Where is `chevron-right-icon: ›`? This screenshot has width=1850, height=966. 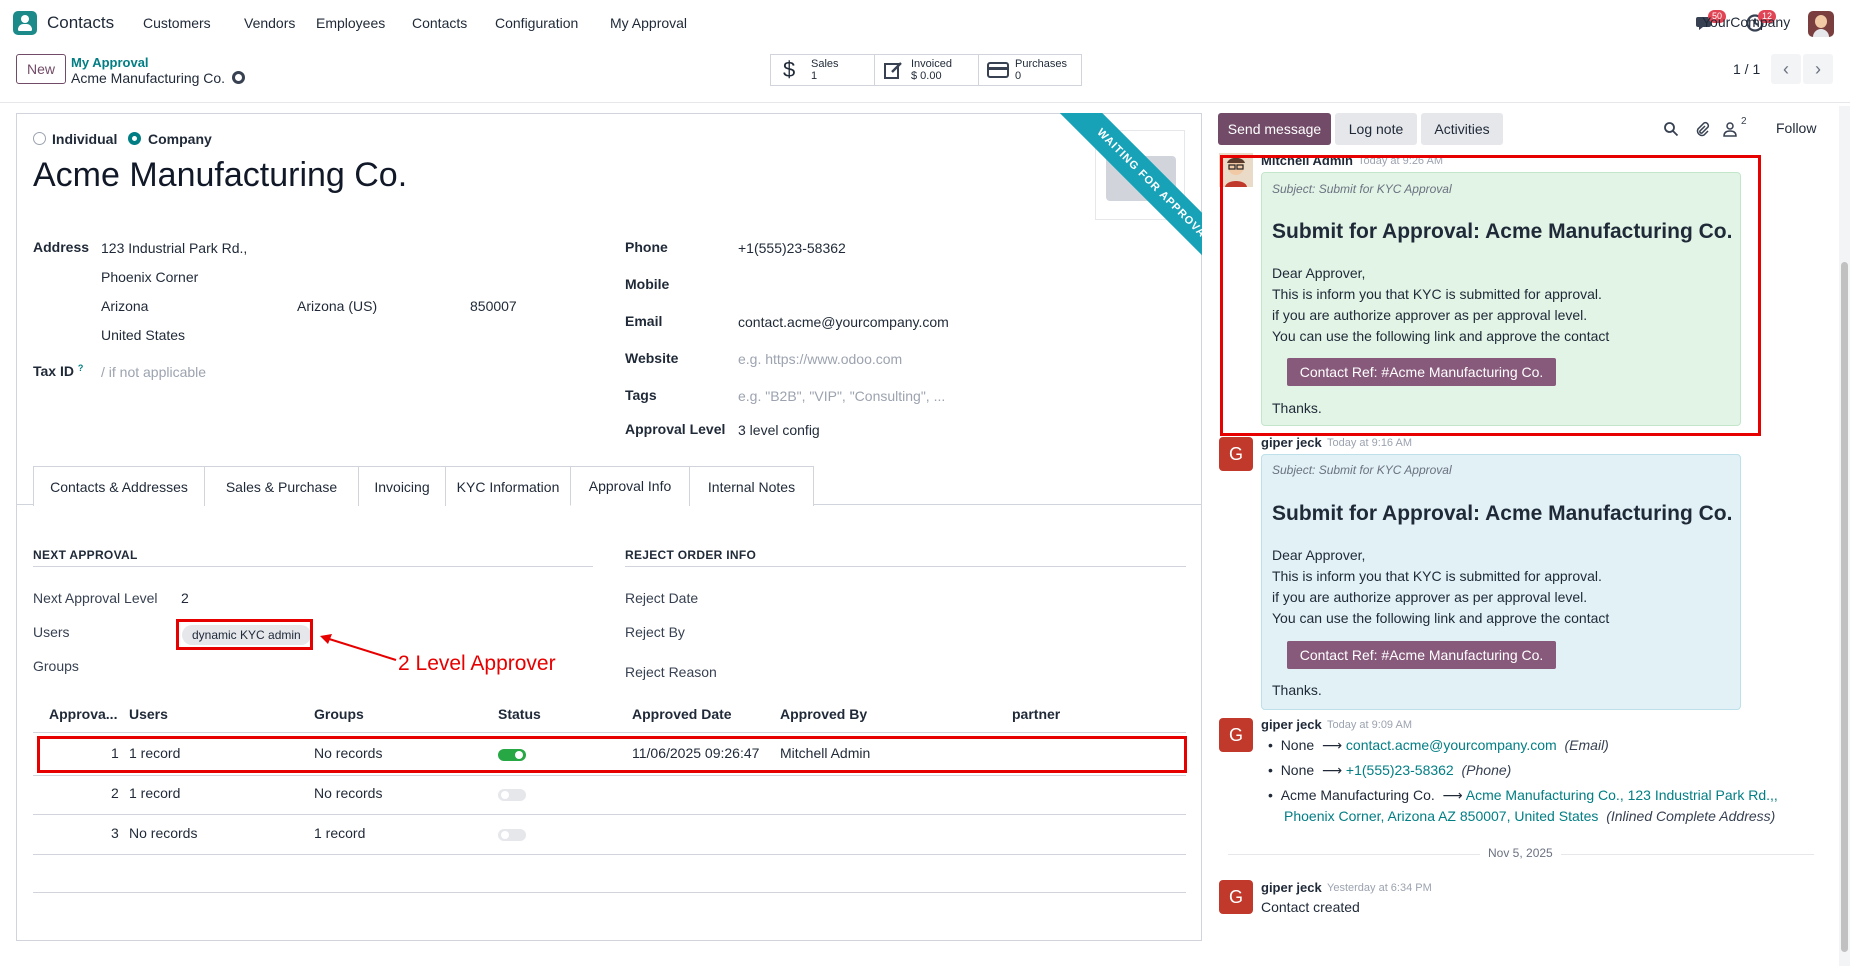
chevron-right-icon: › is located at coordinates (1818, 68).